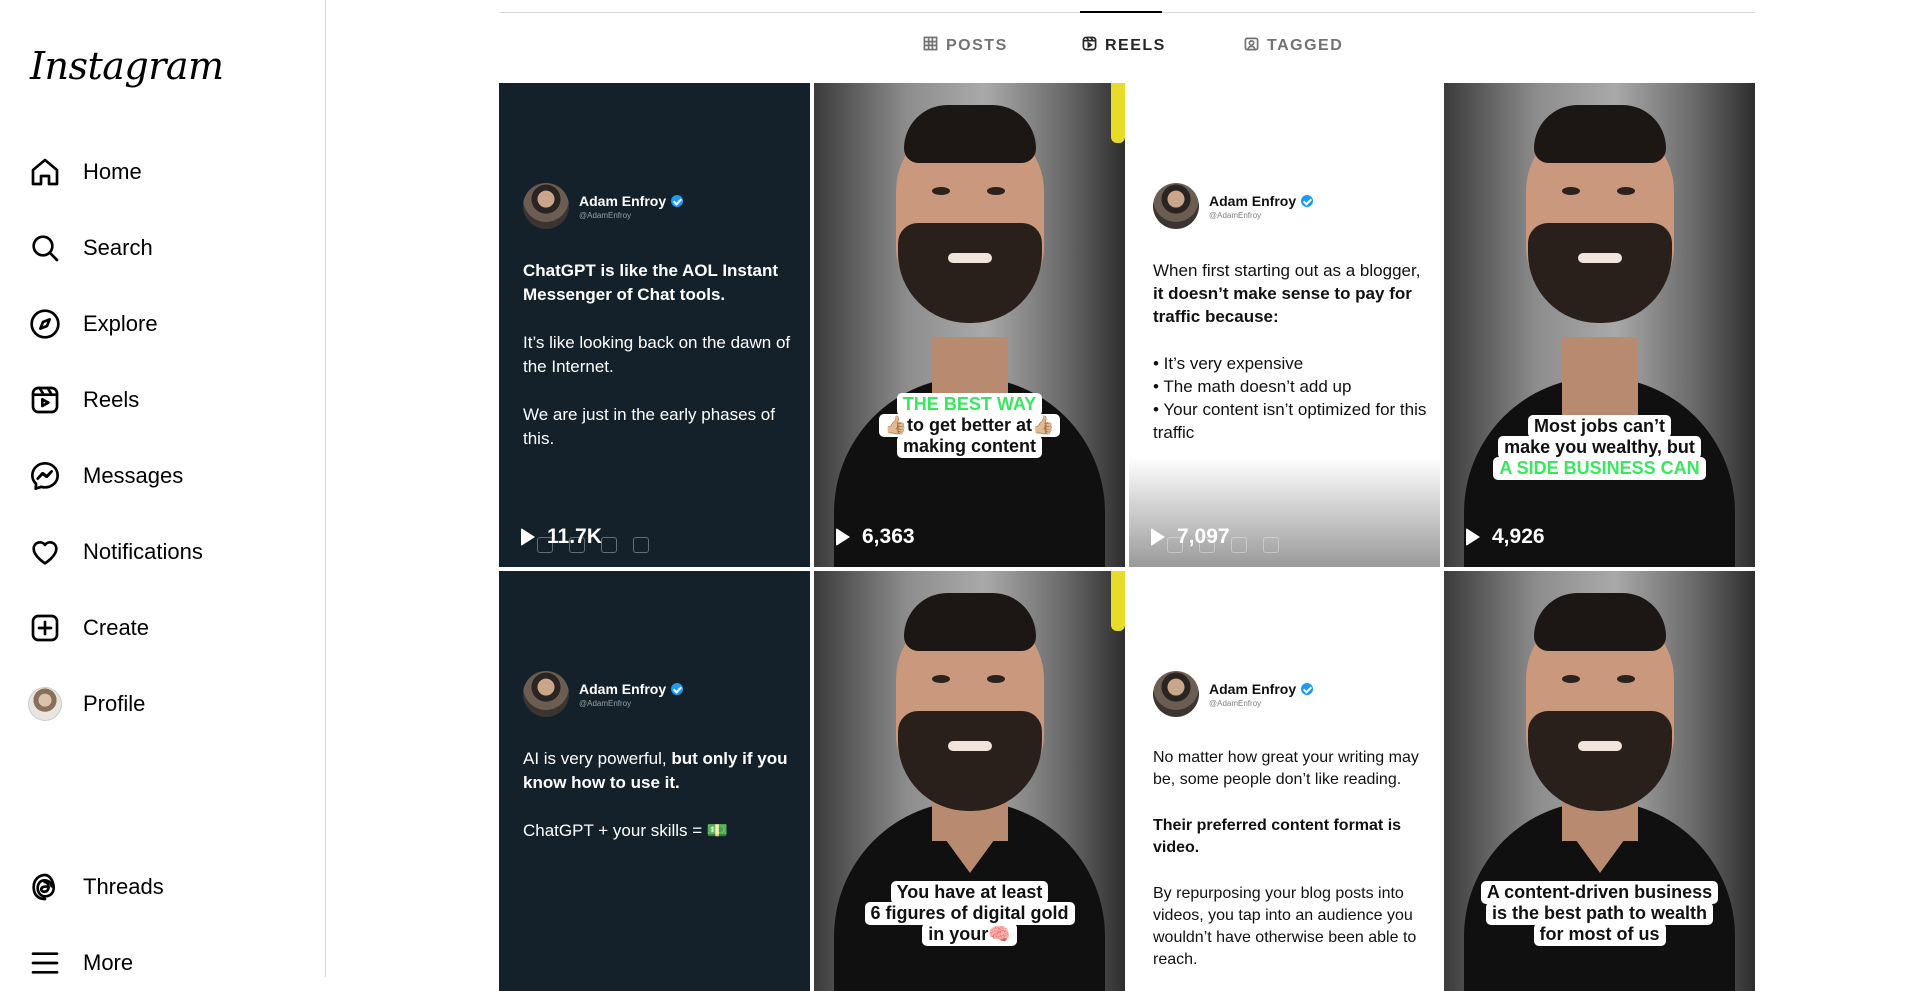 This screenshot has height=991, width=1920. I want to click on caption-line: A SIDE BUSINESS CAN, so click(1599, 468).